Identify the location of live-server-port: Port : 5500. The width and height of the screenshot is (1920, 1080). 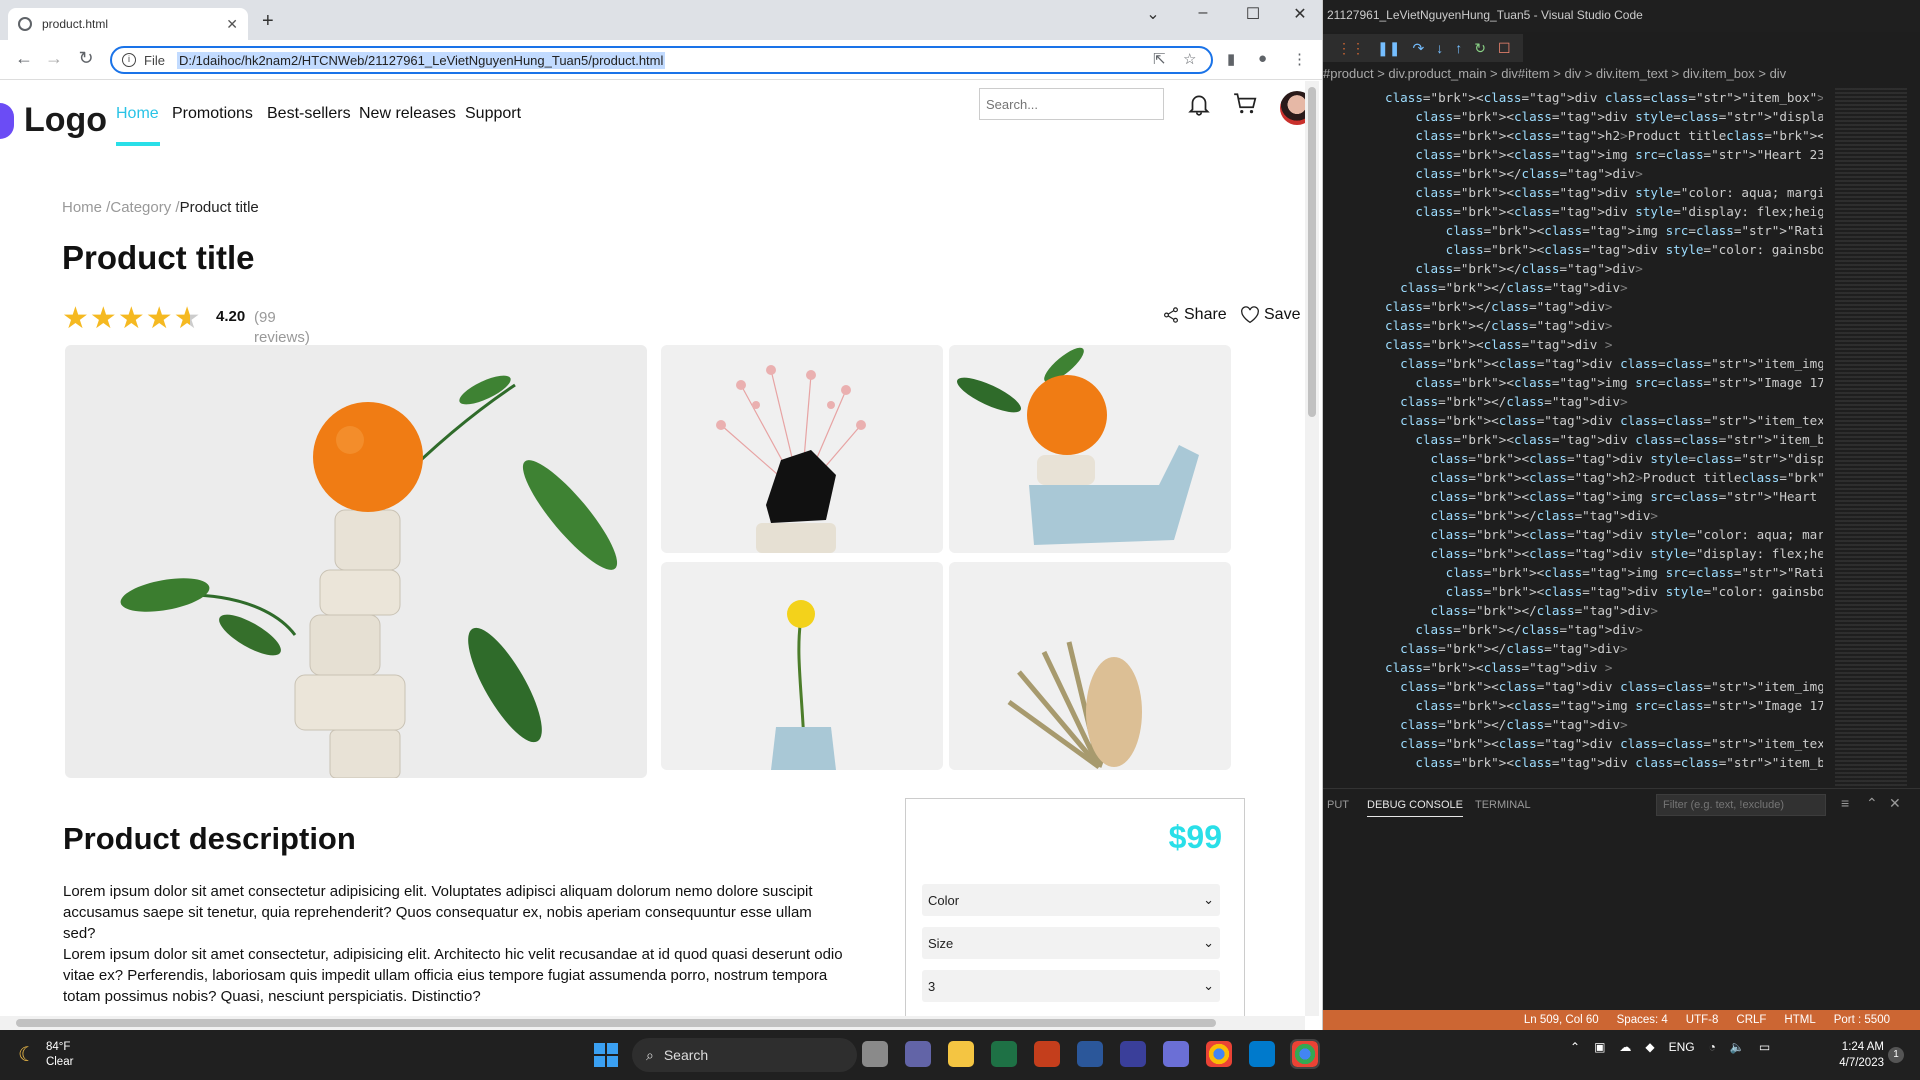
(1862, 1020).